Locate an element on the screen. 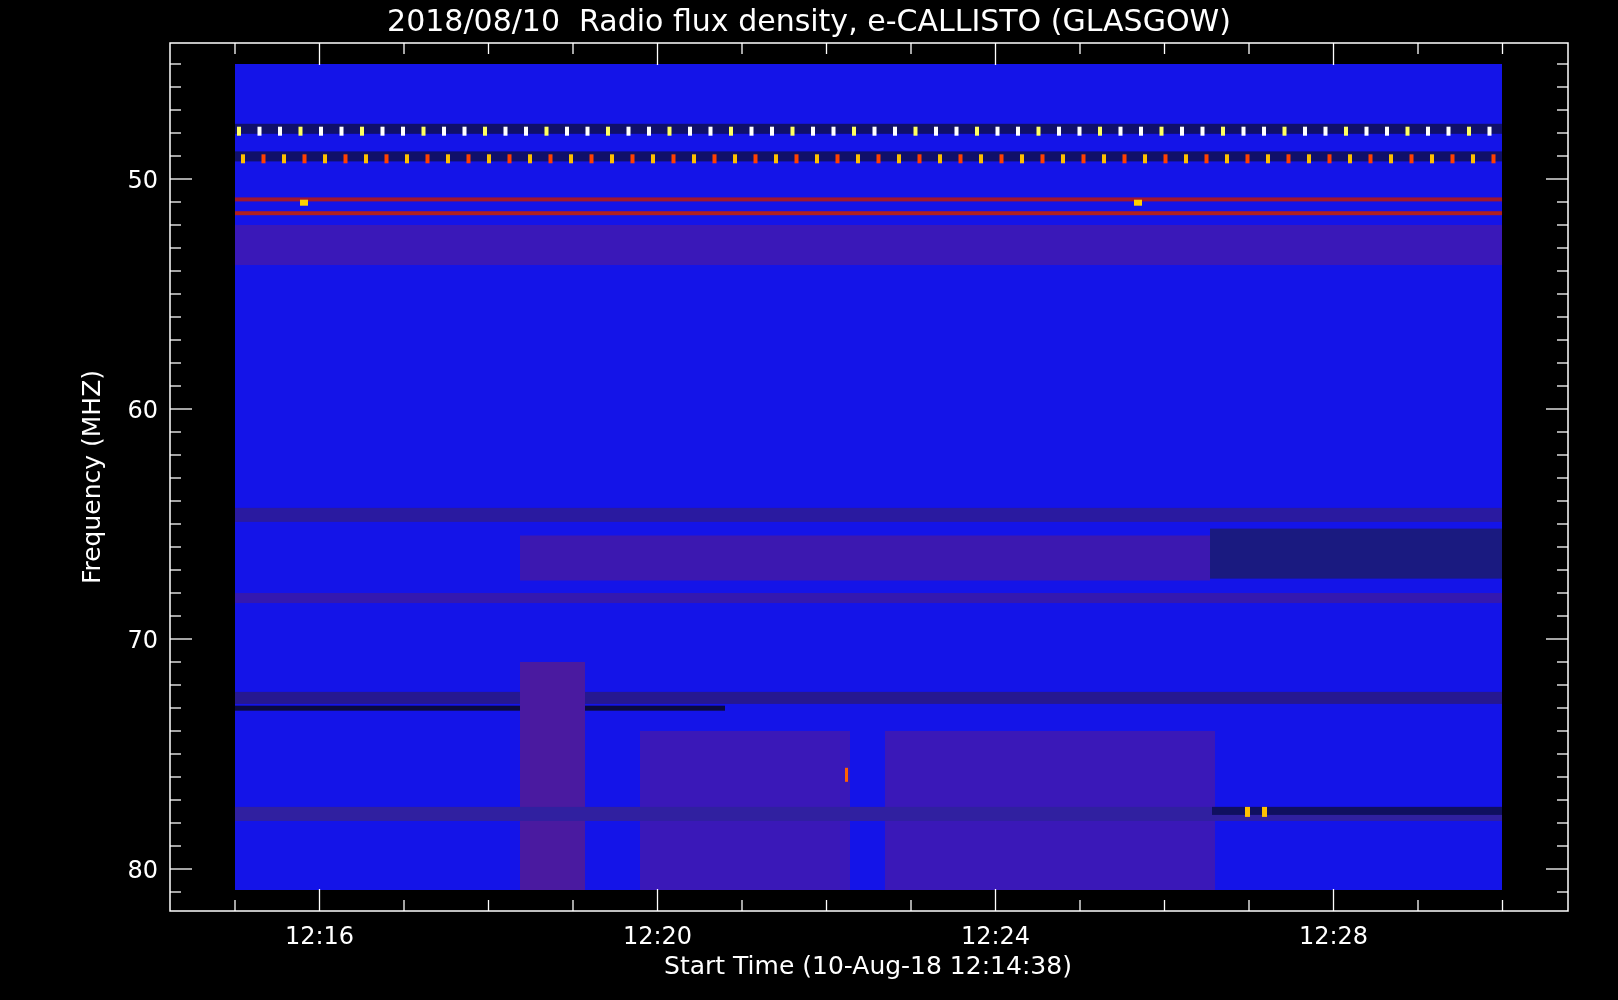 The image size is (1618, 1000). tick-label: 70 is located at coordinates (142, 640).